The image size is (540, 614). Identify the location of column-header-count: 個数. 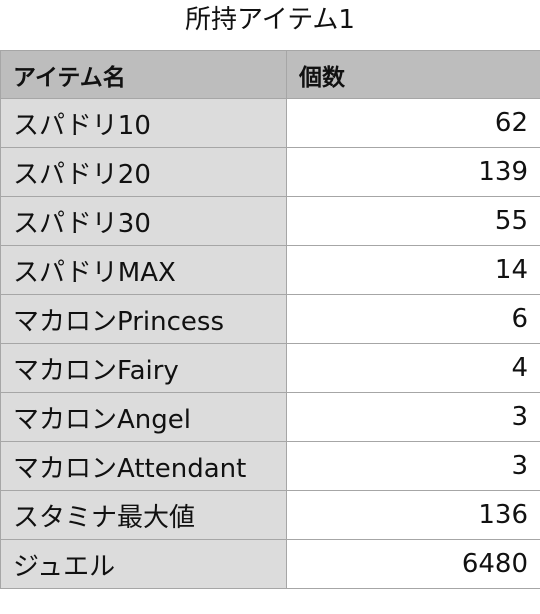
(413, 74).